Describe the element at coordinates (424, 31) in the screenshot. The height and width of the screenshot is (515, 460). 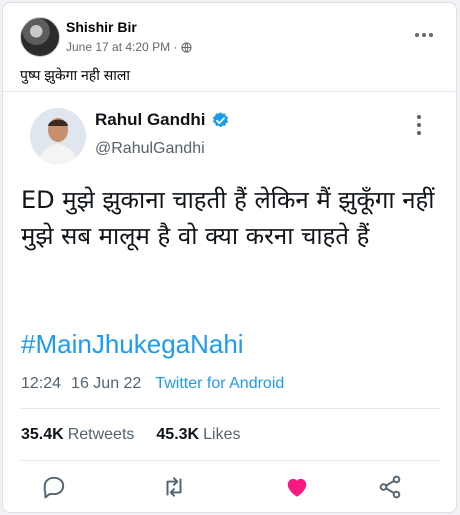
I see `more-options-icon` at that location.